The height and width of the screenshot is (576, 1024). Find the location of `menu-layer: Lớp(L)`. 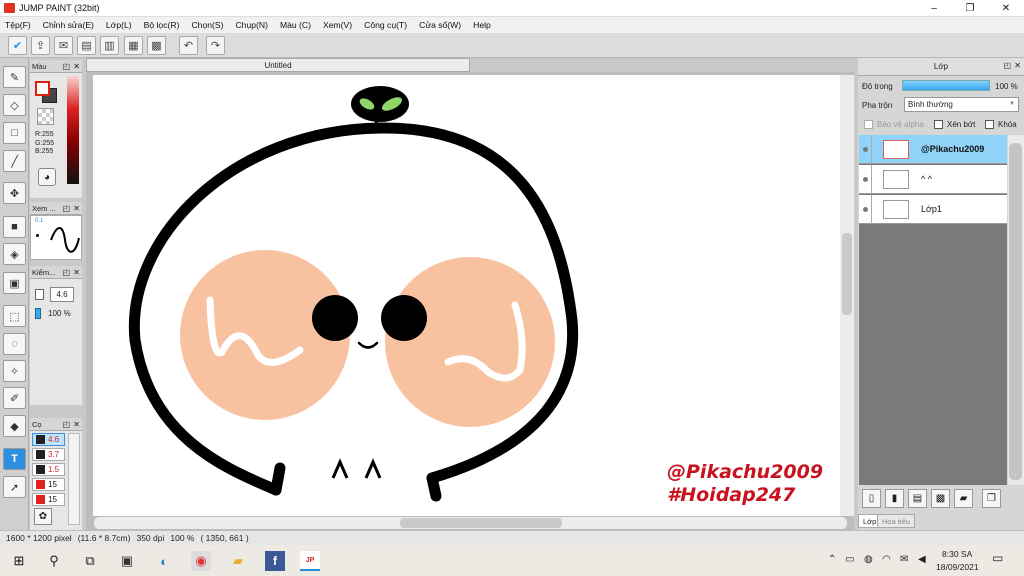

menu-layer: Lớp(L) is located at coordinates (119, 25).